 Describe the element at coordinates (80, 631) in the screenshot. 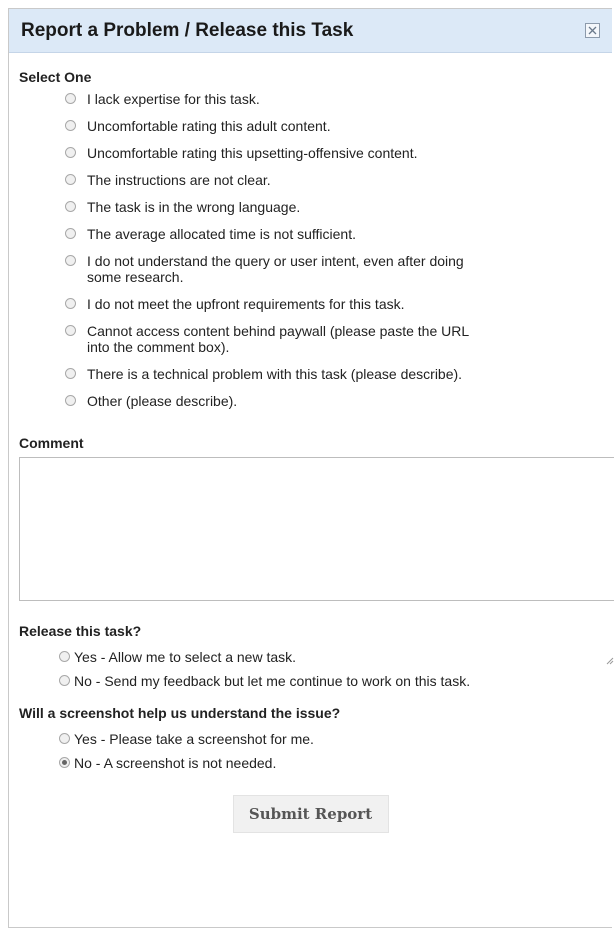

I see `release-task-label: Release this task?` at that location.